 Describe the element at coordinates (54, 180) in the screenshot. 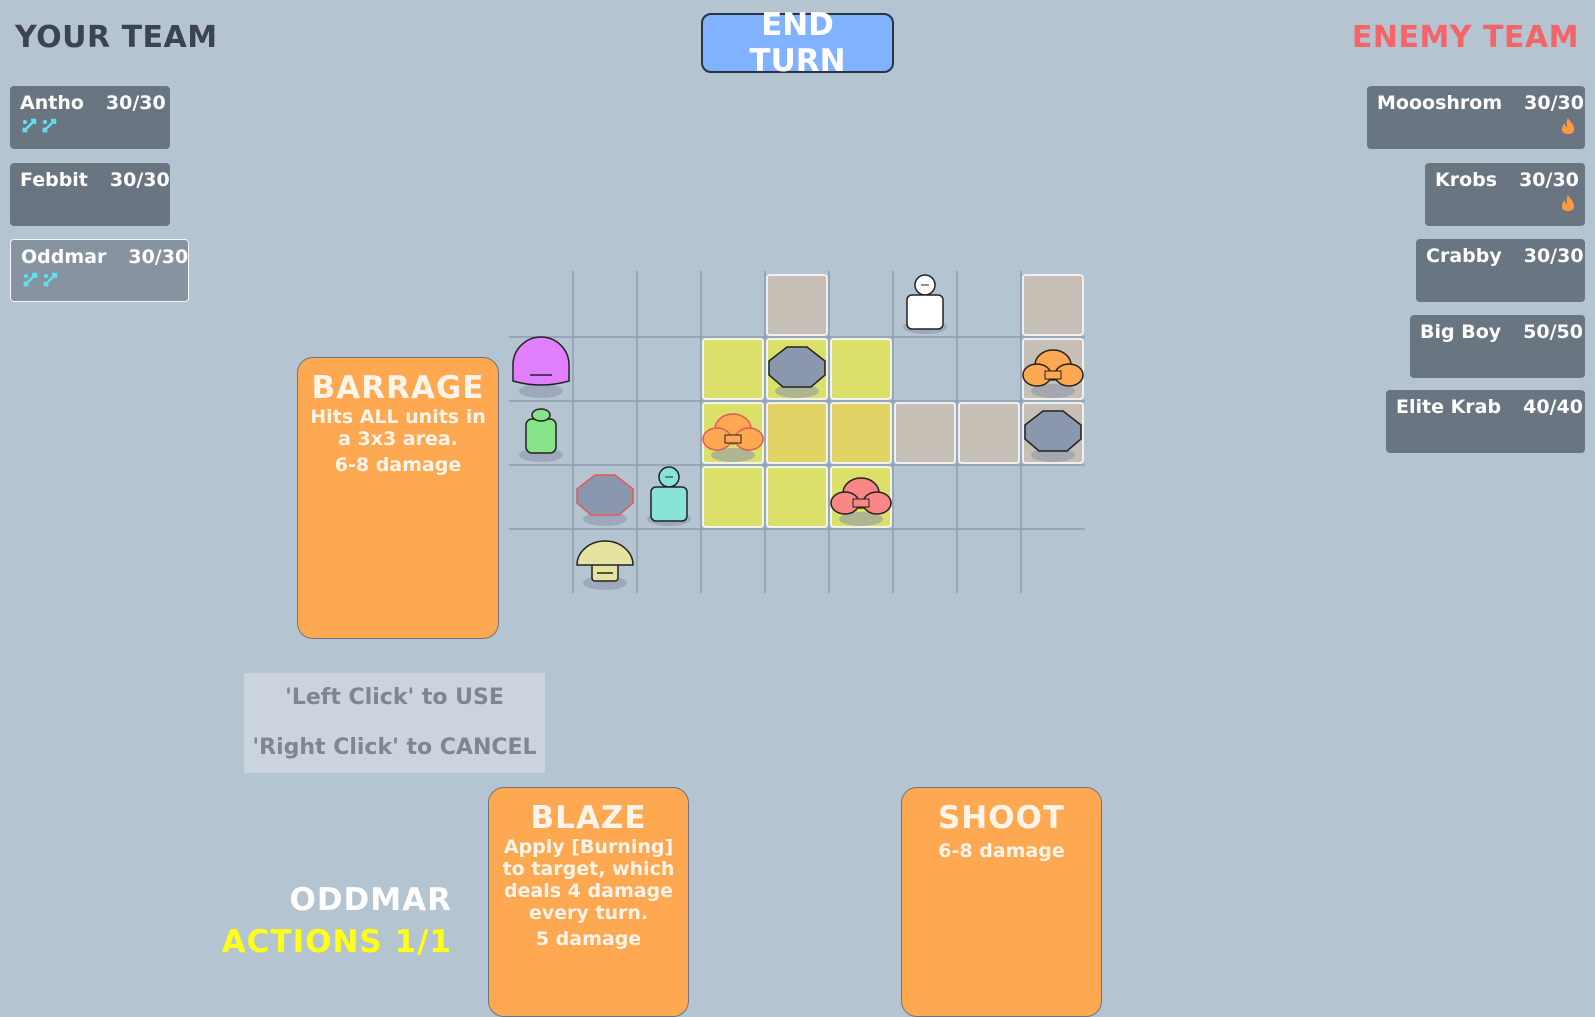

I see `unit-name: Febbit` at that location.